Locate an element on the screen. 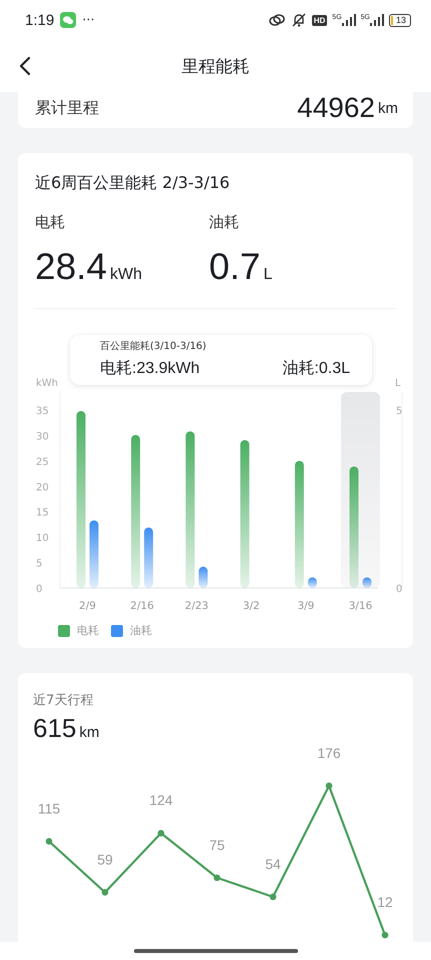 The image size is (431, 960). mileage-label: 累计里程 is located at coordinates (67, 108).